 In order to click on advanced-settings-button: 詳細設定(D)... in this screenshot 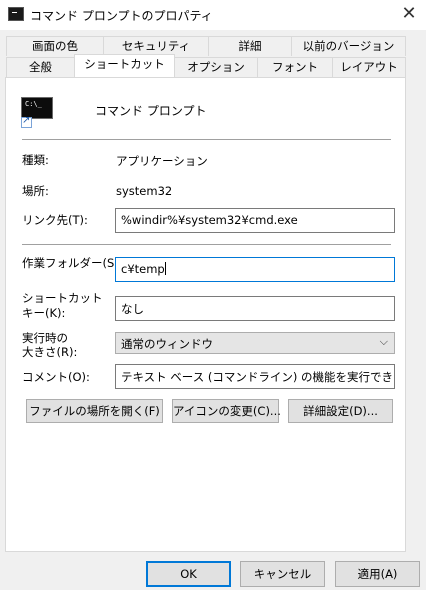, I will do `click(340, 411)`.